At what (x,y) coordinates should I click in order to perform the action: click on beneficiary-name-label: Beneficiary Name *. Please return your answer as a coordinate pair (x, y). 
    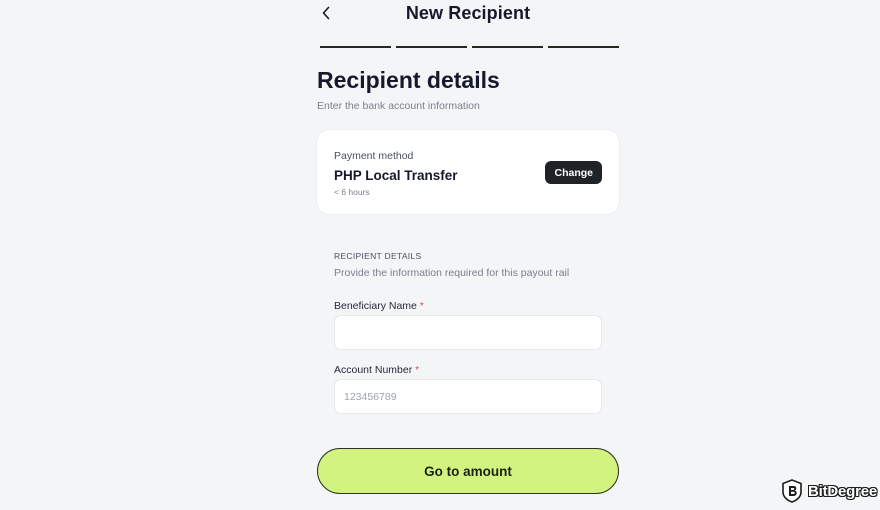
    Looking at the image, I should click on (379, 306).